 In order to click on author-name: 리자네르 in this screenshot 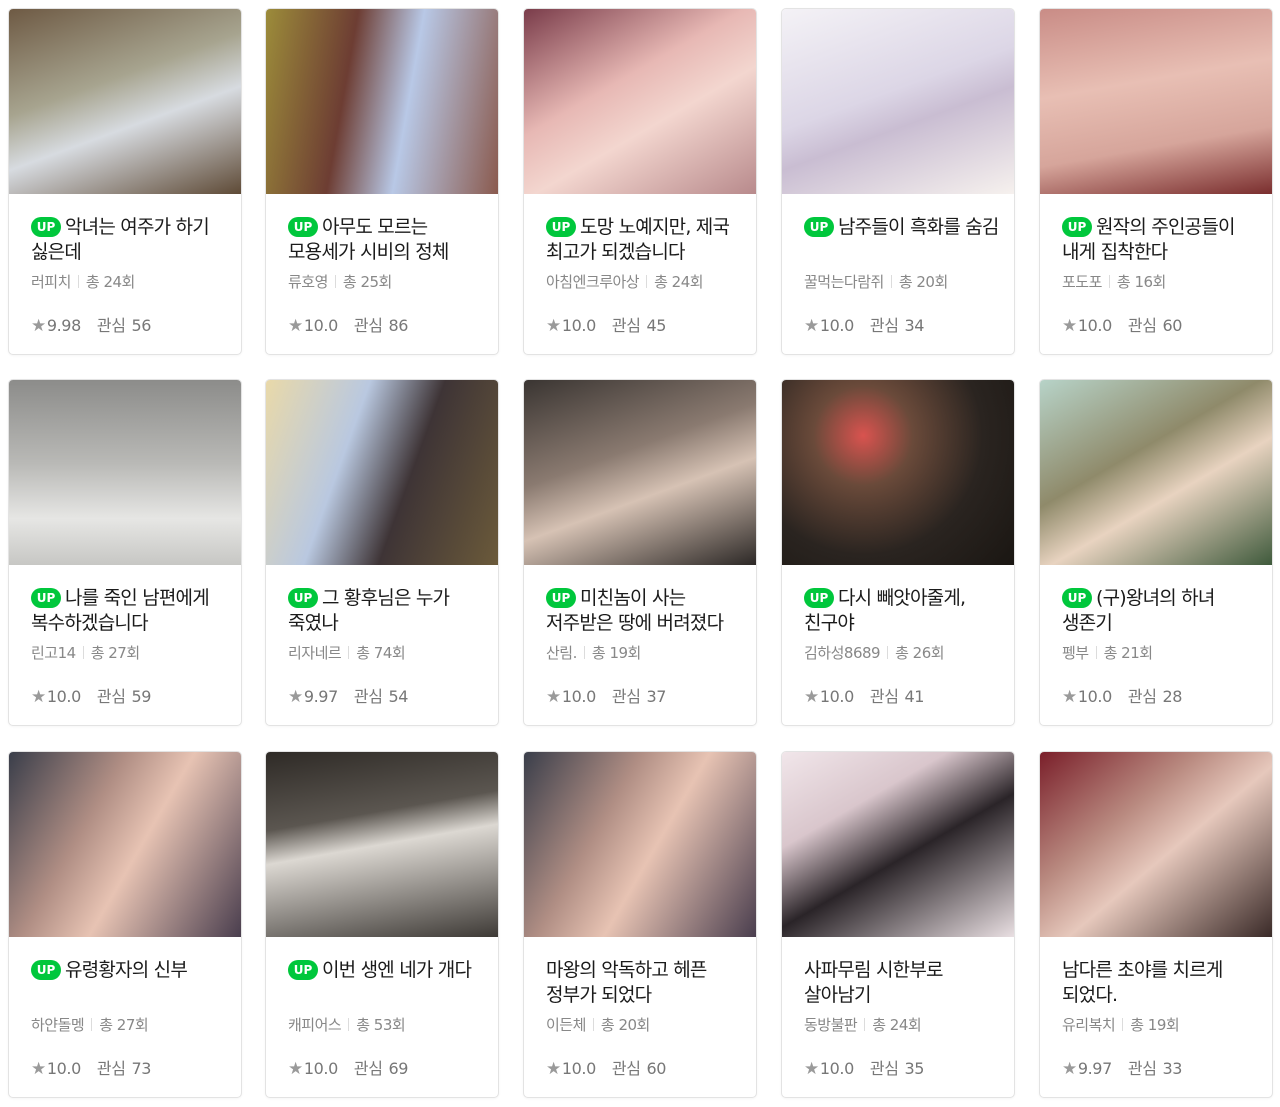, I will do `click(315, 653)`.